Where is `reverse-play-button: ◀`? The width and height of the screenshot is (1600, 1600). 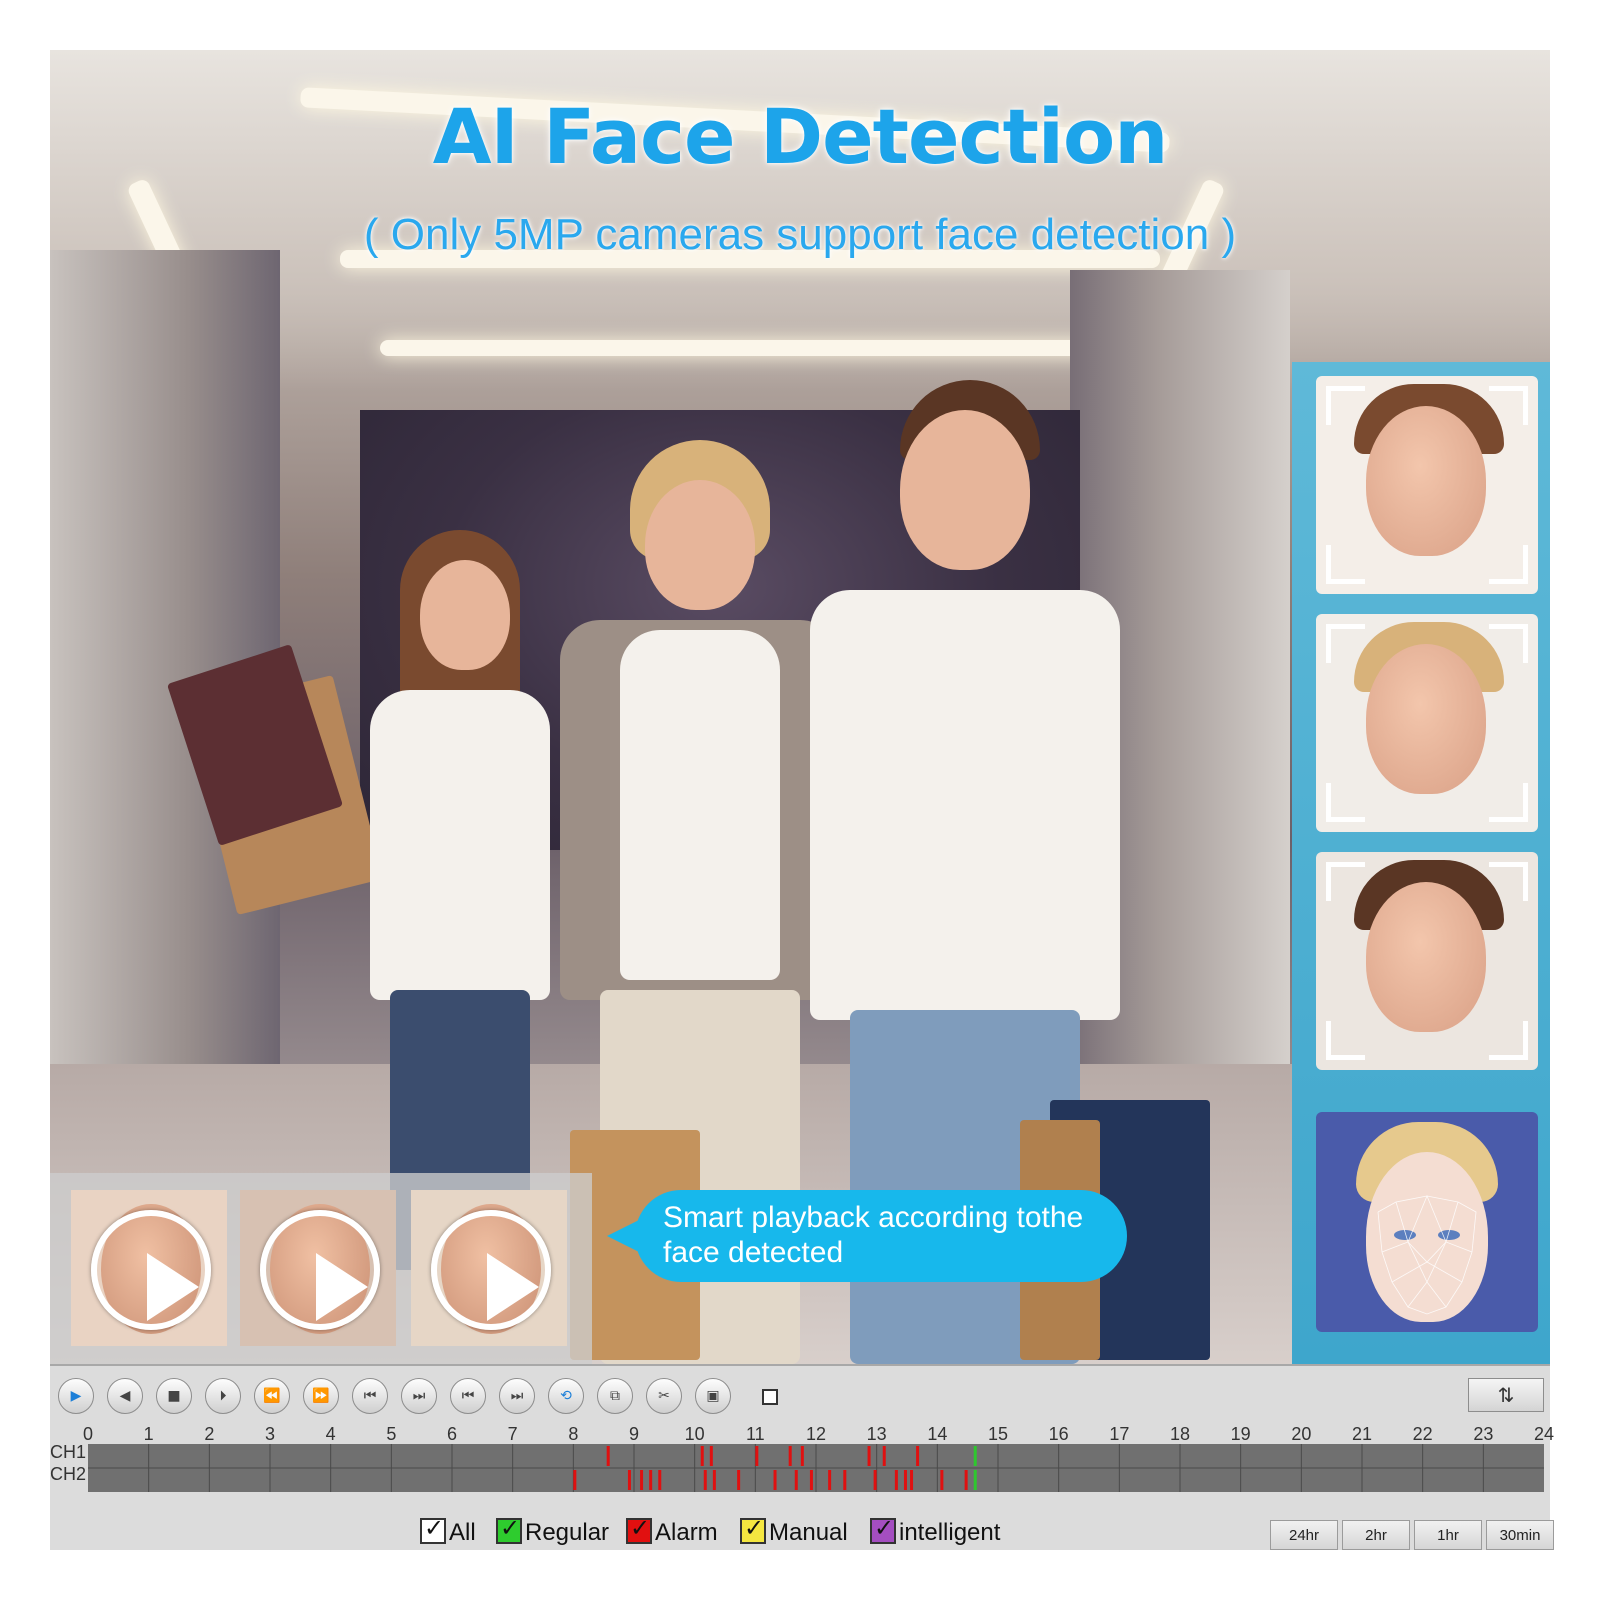 reverse-play-button: ◀ is located at coordinates (125, 1396).